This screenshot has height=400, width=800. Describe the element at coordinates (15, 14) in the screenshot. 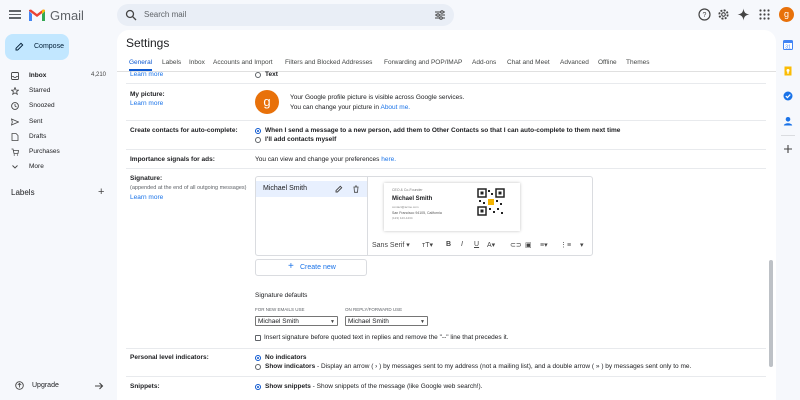

I see `main-menu-button` at that location.